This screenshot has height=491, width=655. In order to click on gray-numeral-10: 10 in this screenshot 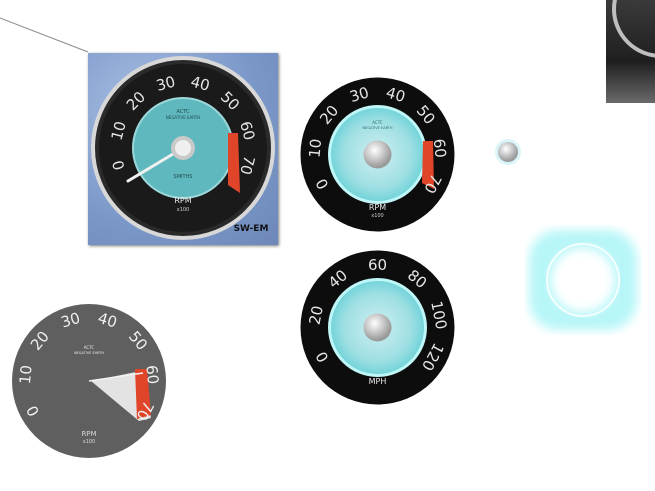, I will do `click(26, 374)`.